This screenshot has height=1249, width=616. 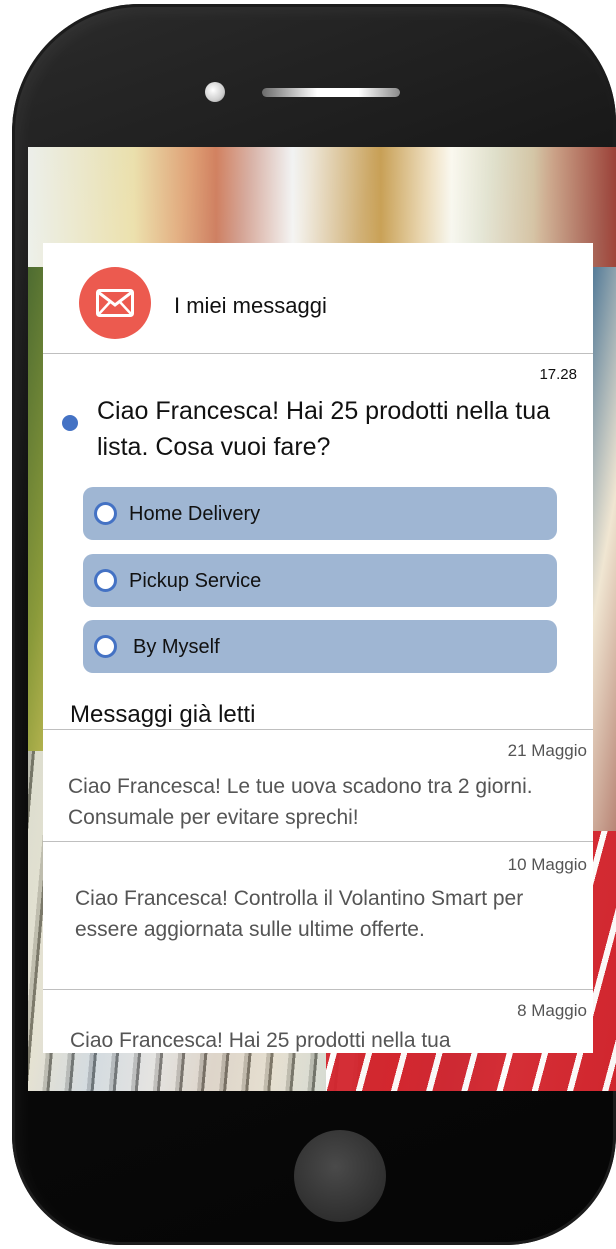 What do you see at coordinates (115, 303) in the screenshot?
I see `mail-icon` at bounding box center [115, 303].